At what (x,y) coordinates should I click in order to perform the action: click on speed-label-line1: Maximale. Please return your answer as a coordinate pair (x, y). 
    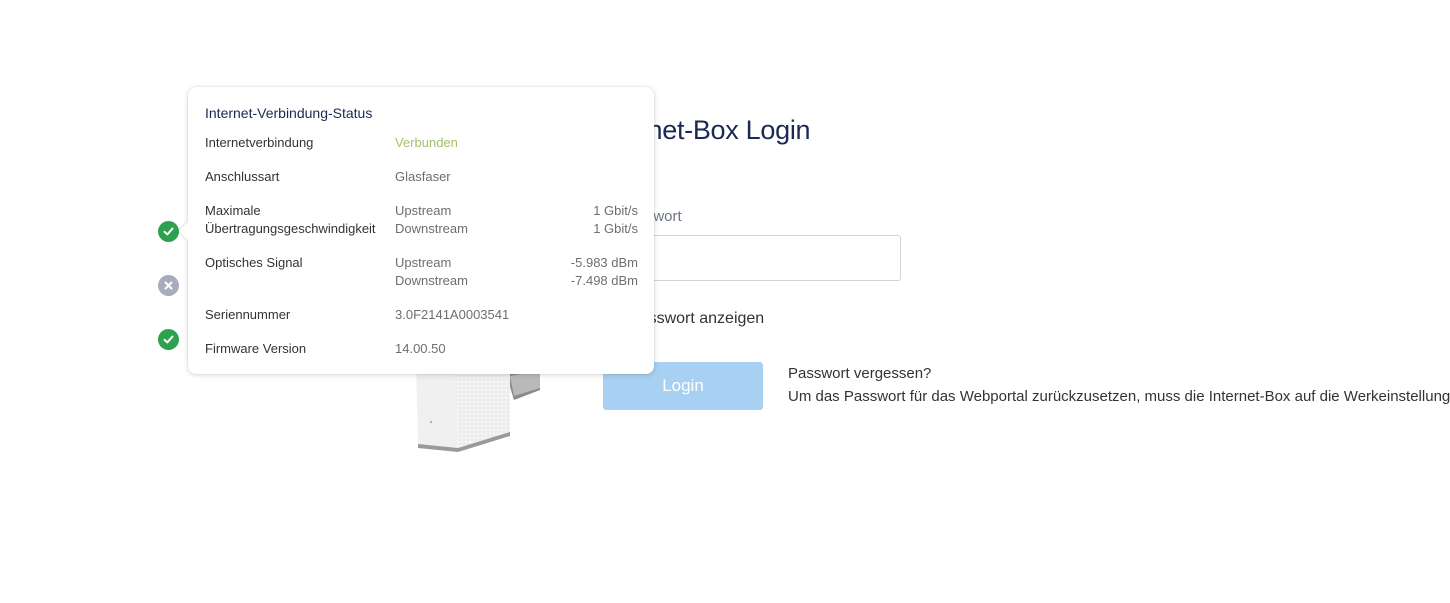
    Looking at the image, I should click on (233, 210).